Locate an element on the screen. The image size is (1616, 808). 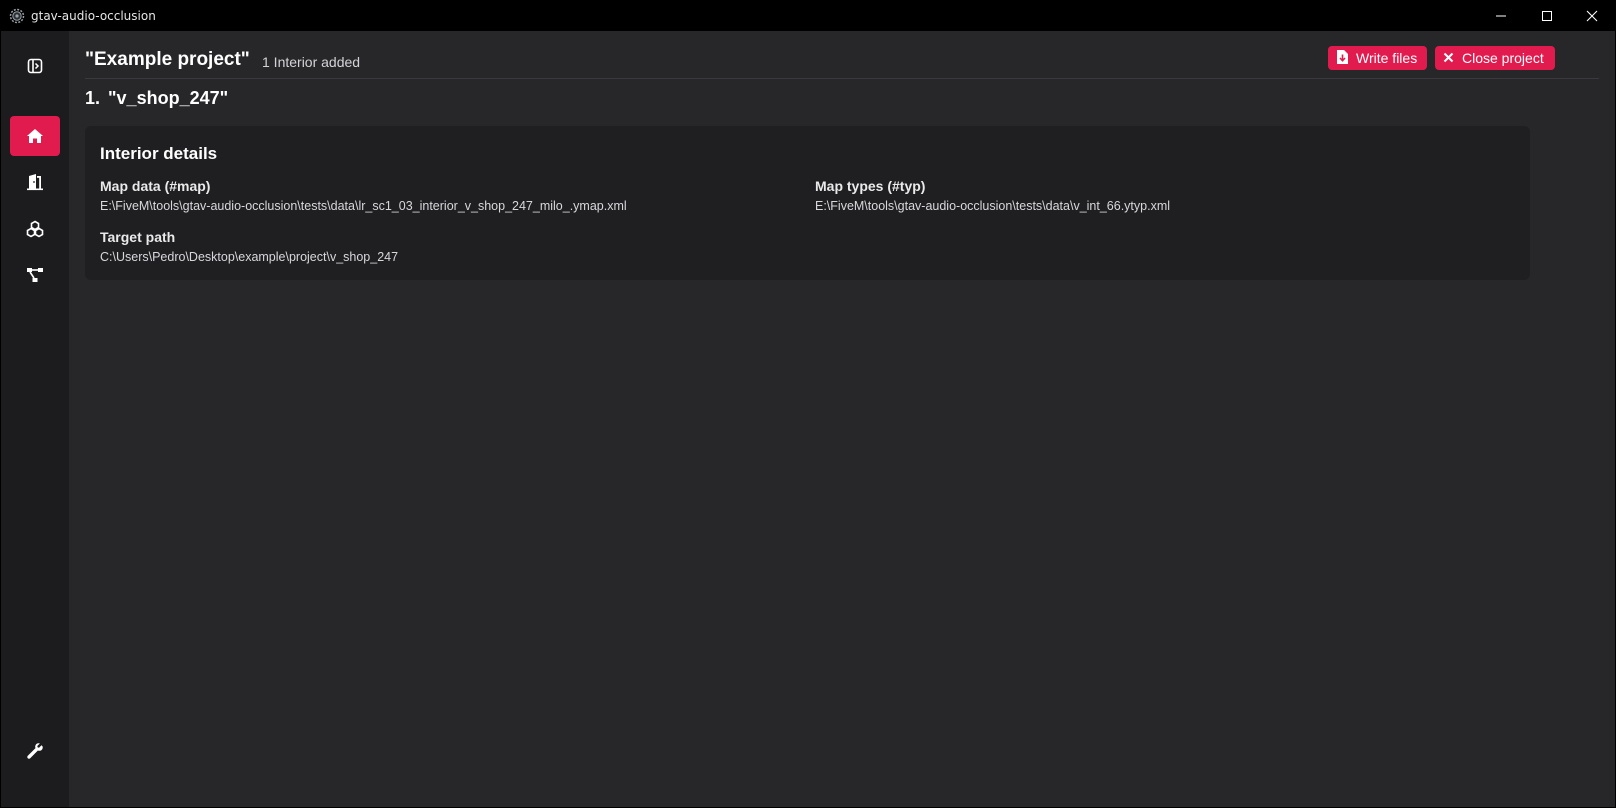
interior-index: 1. is located at coordinates (93, 98).